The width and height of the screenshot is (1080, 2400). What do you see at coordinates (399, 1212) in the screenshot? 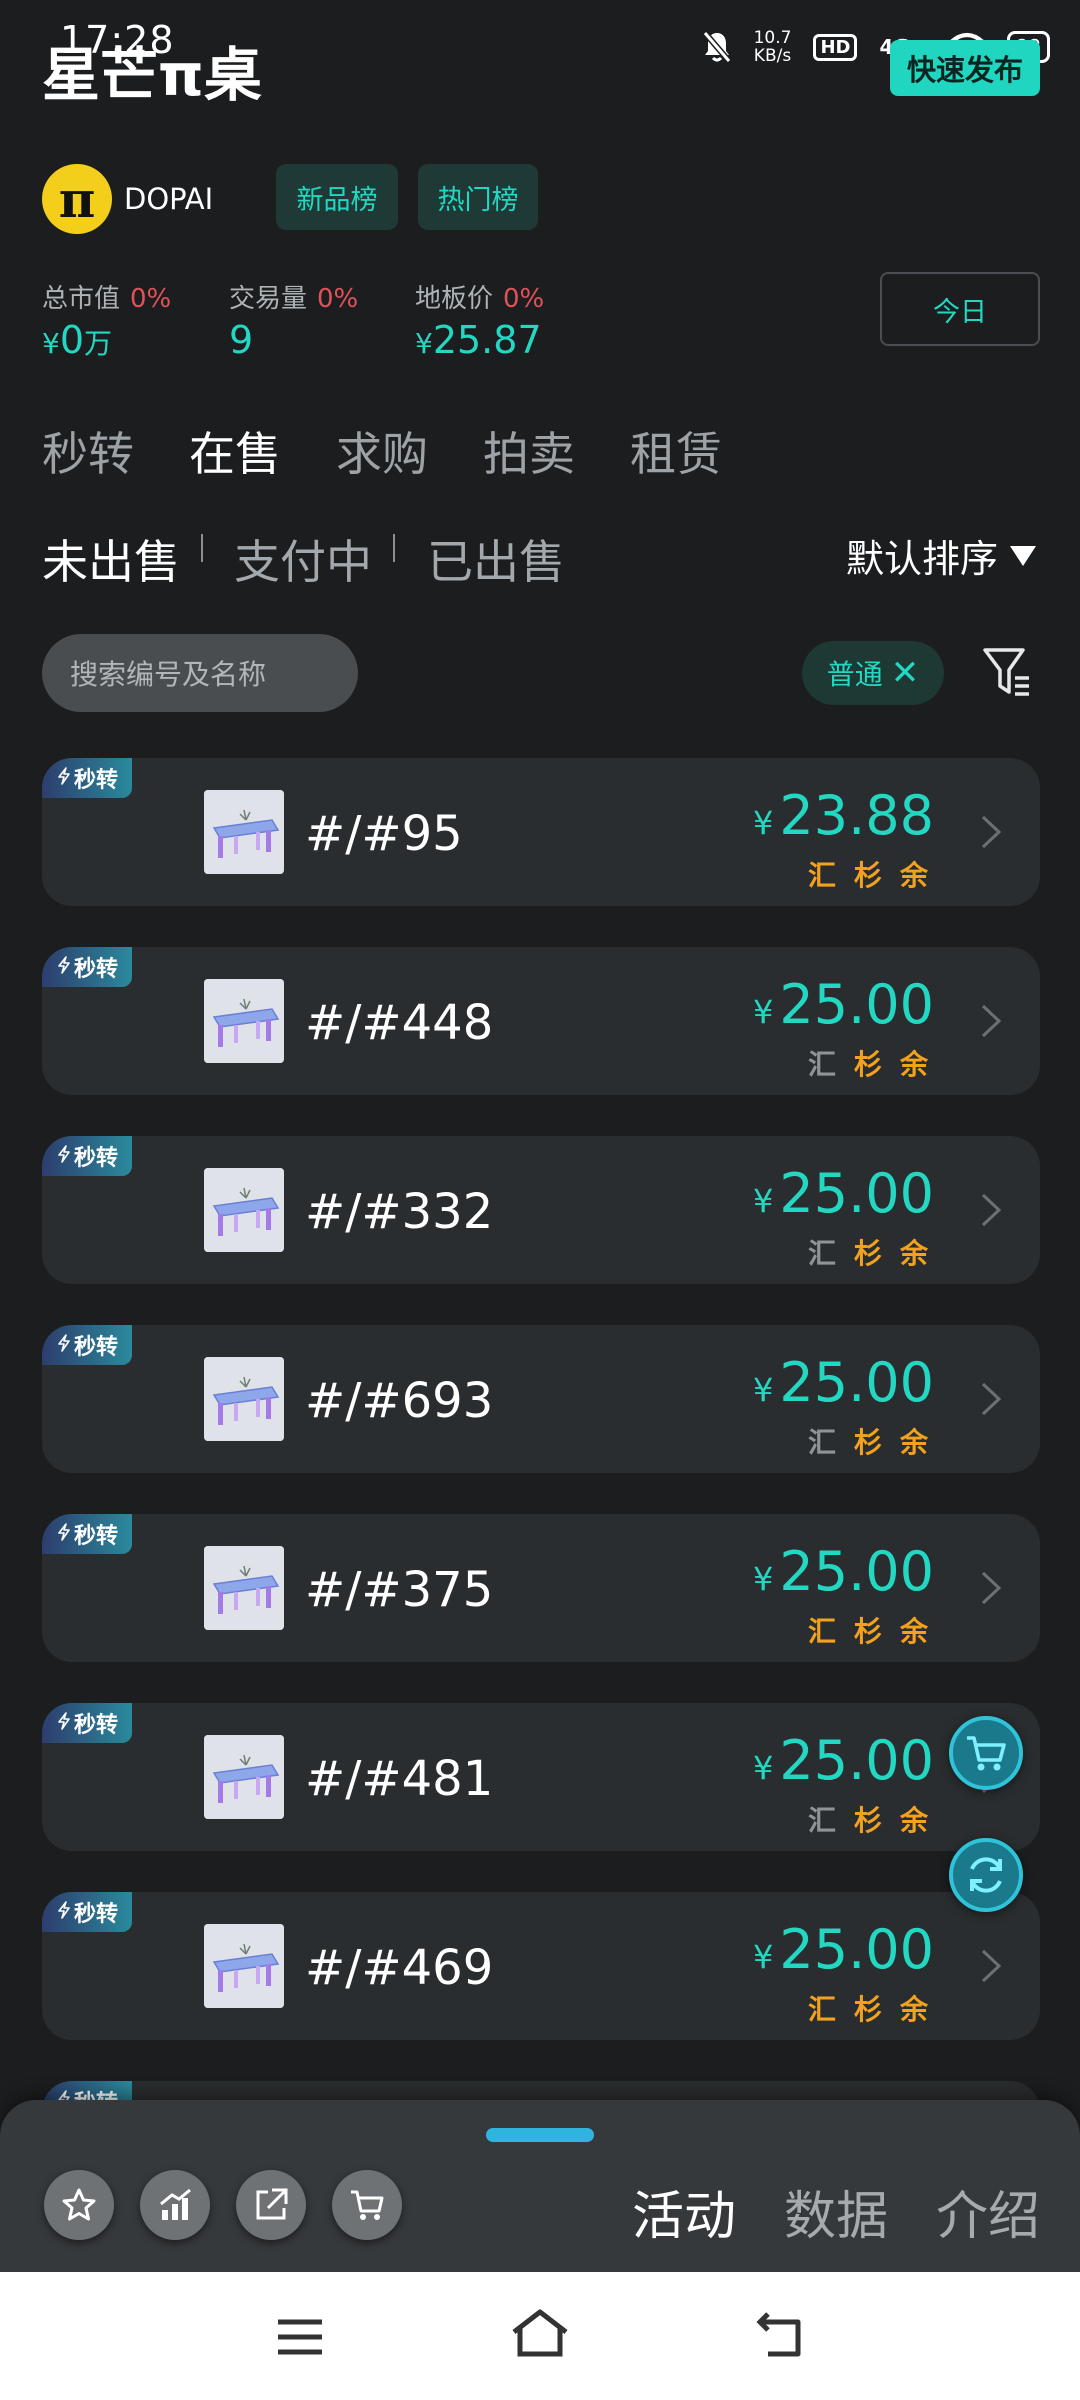
I see `item-id: #/#332` at bounding box center [399, 1212].